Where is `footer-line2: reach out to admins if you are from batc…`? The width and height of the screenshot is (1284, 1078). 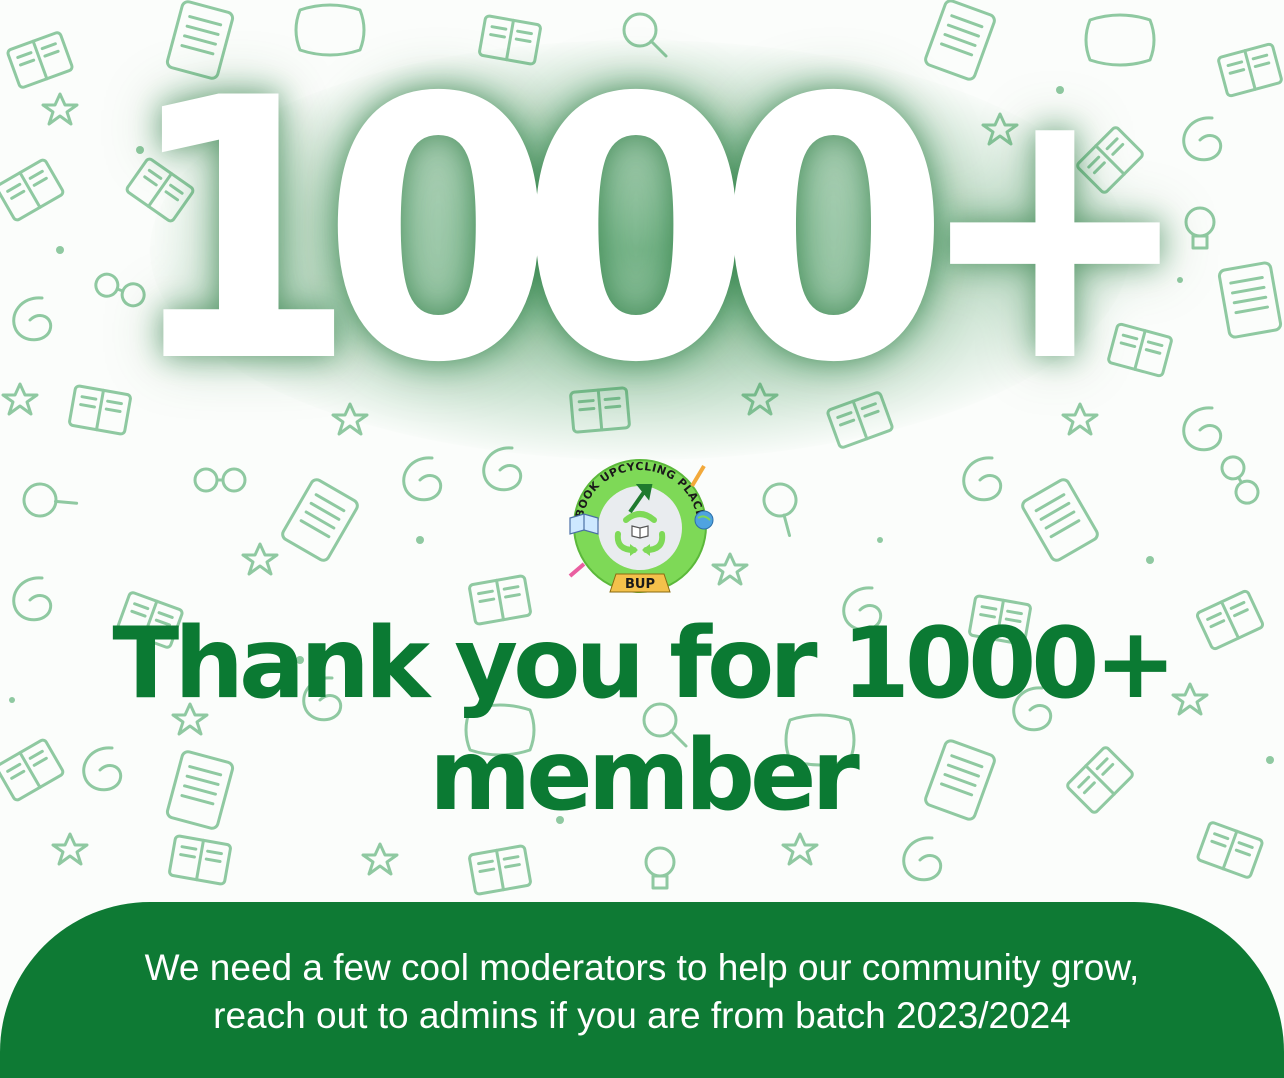 footer-line2: reach out to admins if you are from batc… is located at coordinates (642, 1015).